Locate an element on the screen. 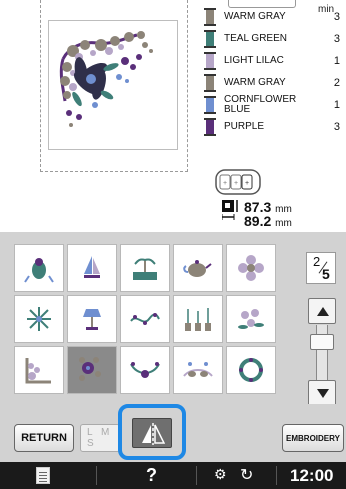 The image size is (346, 489). embroidery-button: EMBROIDERY is located at coordinates (313, 438).